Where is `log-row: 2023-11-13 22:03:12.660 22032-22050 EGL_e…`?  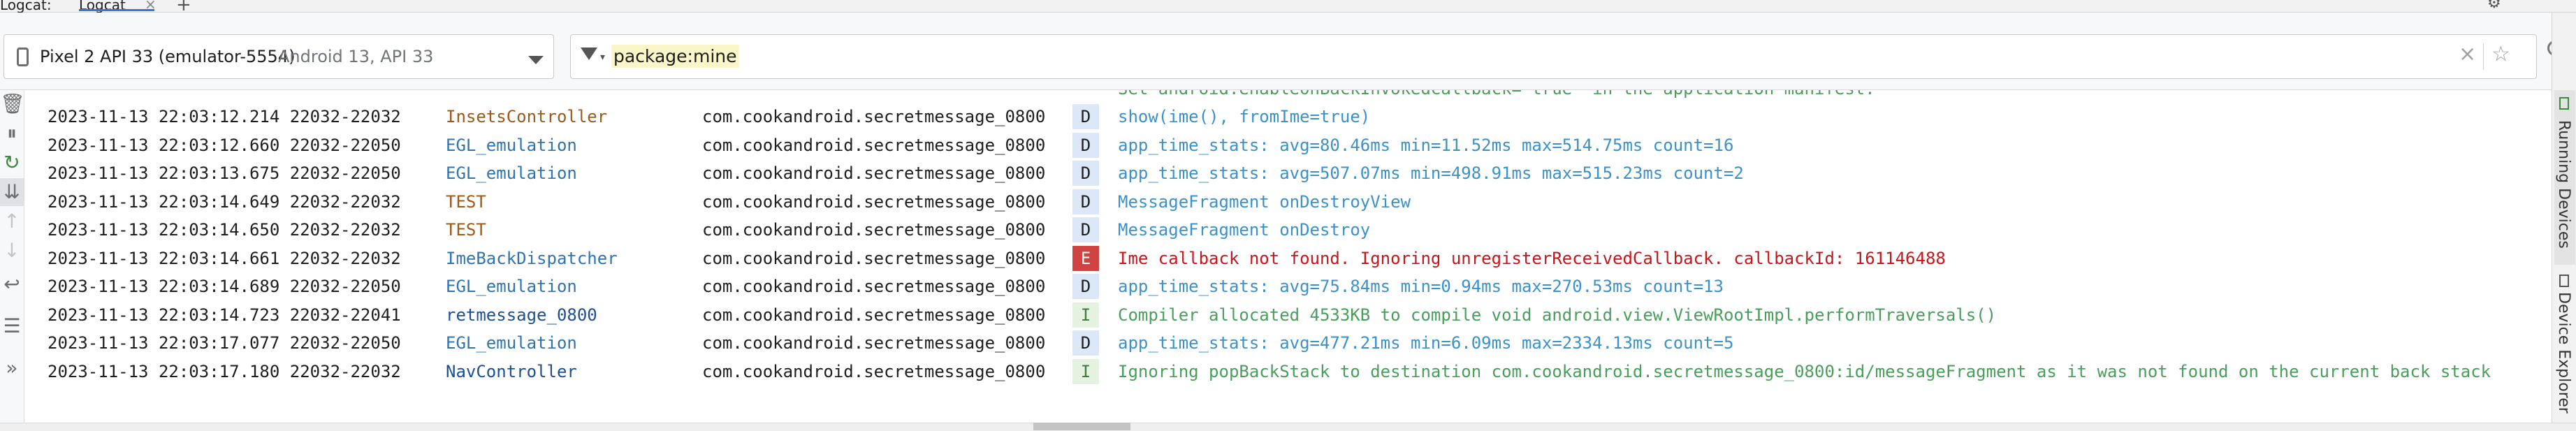 log-row: 2023-11-13 22:03:12.660 22032-22050 EGL_e… is located at coordinates (1288, 145).